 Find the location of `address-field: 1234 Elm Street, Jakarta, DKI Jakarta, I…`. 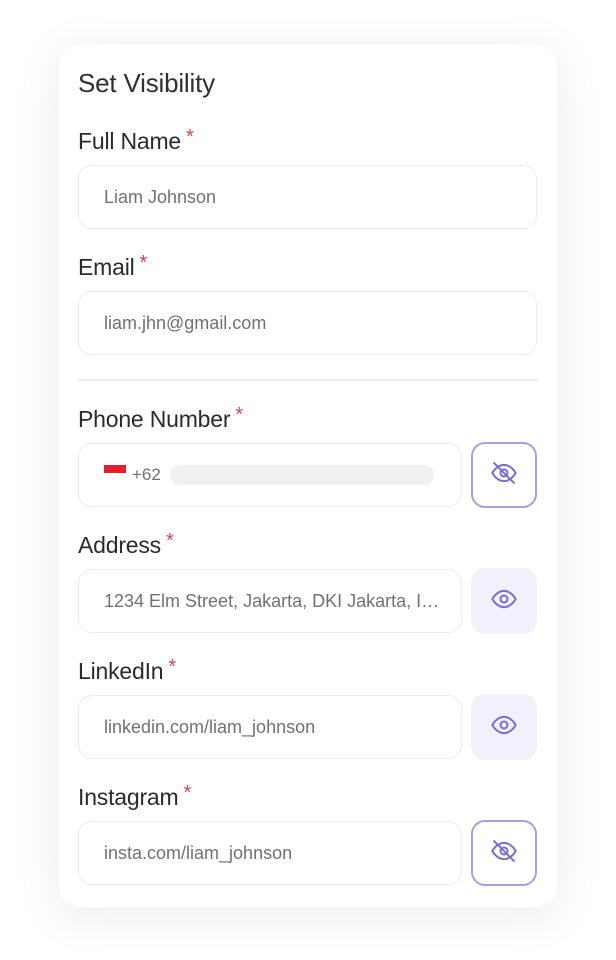

address-field: 1234 Elm Street, Jakarta, DKI Jakarta, I… is located at coordinates (270, 601).